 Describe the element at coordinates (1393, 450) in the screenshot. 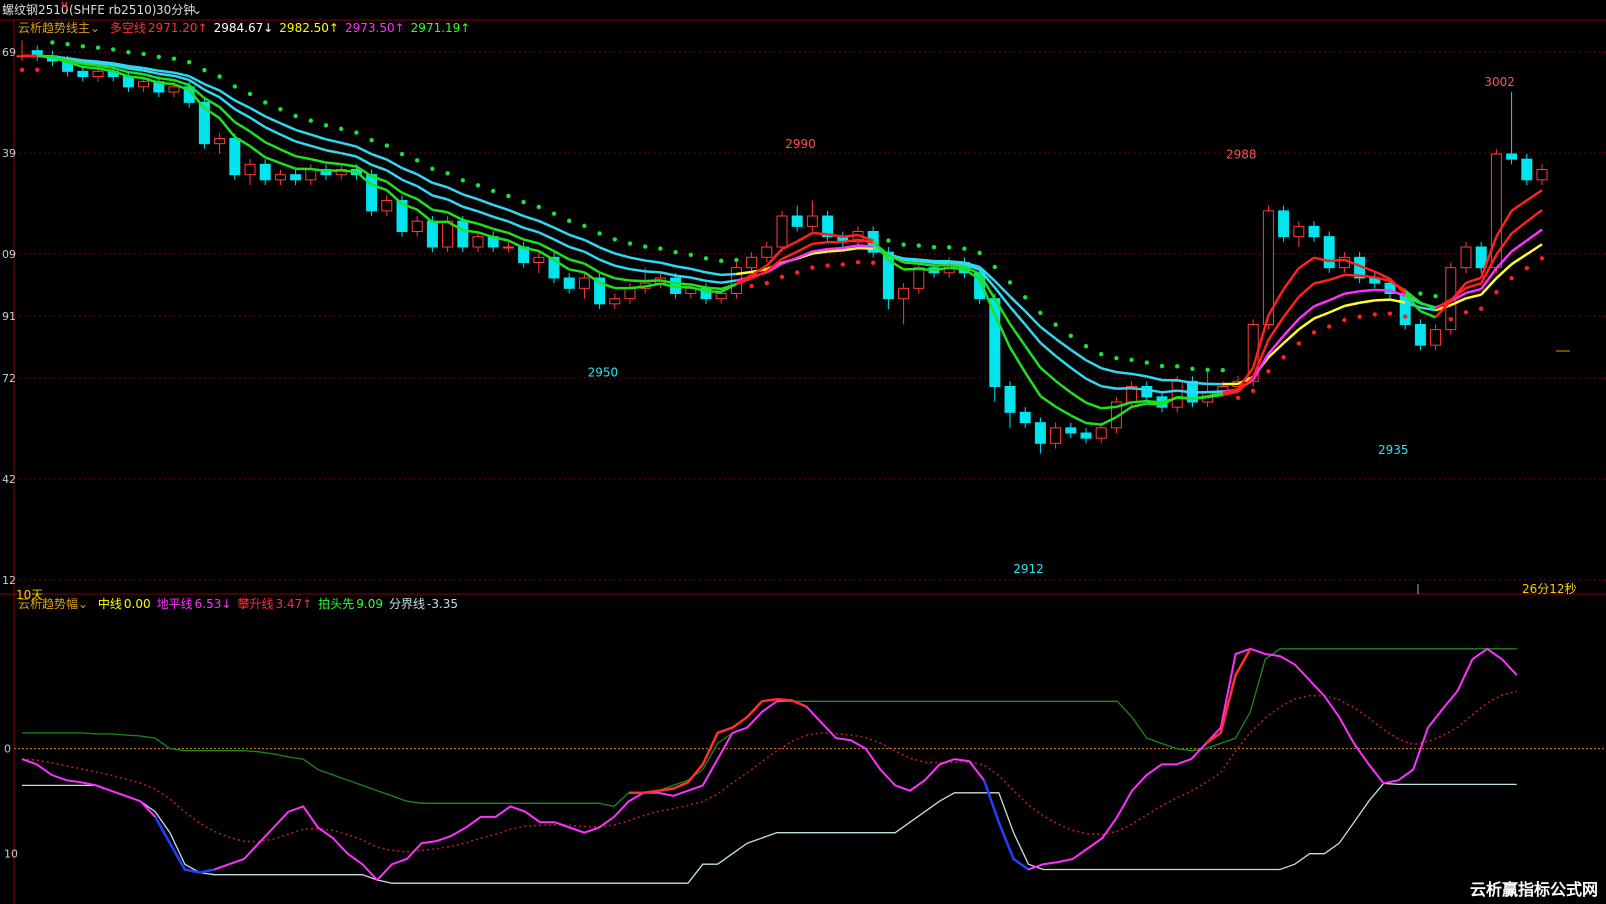

I see `price-annotation: 2935` at that location.